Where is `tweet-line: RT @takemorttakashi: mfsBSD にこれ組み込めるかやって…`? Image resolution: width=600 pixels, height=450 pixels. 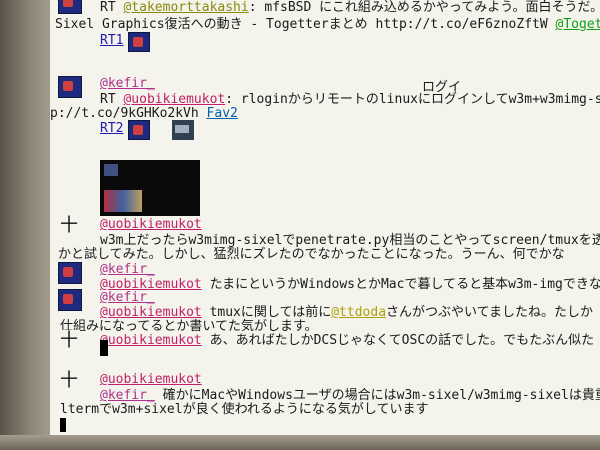 tweet-line: RT @takemorttakashi: mfsBSD にこれ組み込めるかやって… is located at coordinates (350, 7).